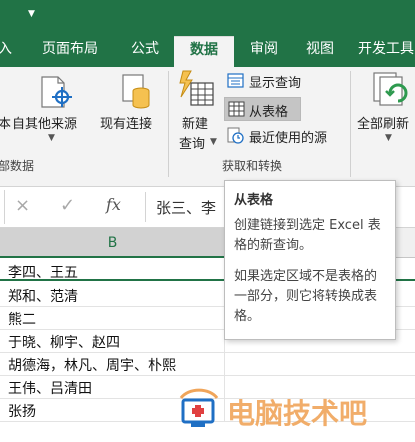 The width and height of the screenshot is (415, 442). What do you see at coordinates (275, 81) in the screenshot?
I see `show-queries-button: 显示查询` at bounding box center [275, 81].